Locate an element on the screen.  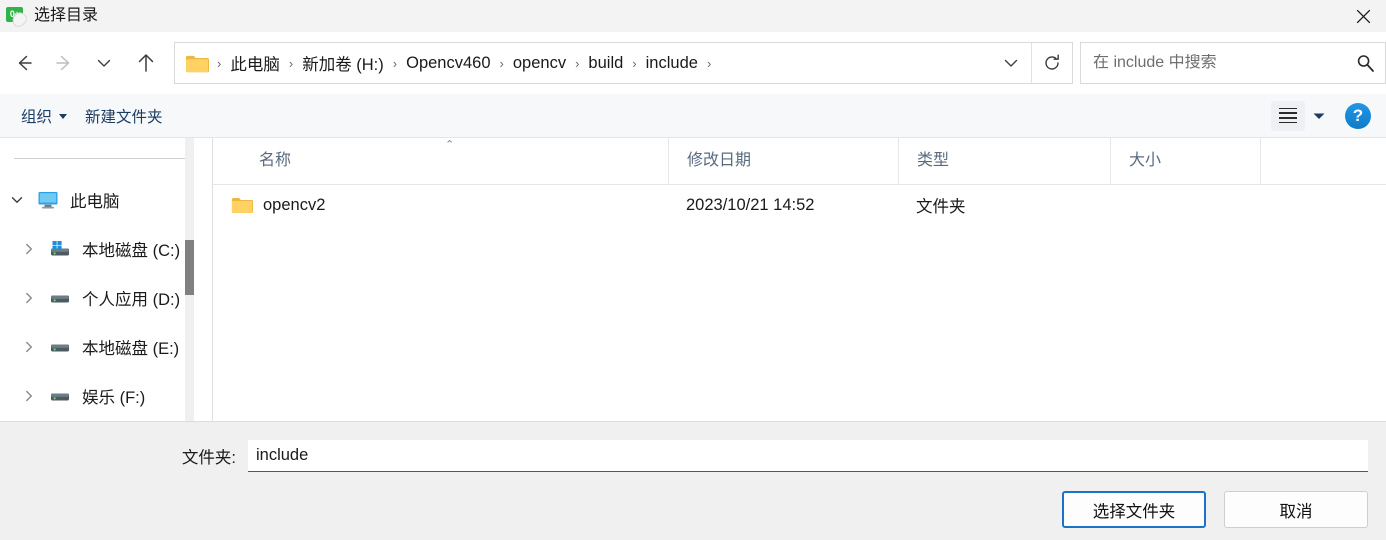
column-header-name: ⌃ 名称 is located at coordinates (440, 161).